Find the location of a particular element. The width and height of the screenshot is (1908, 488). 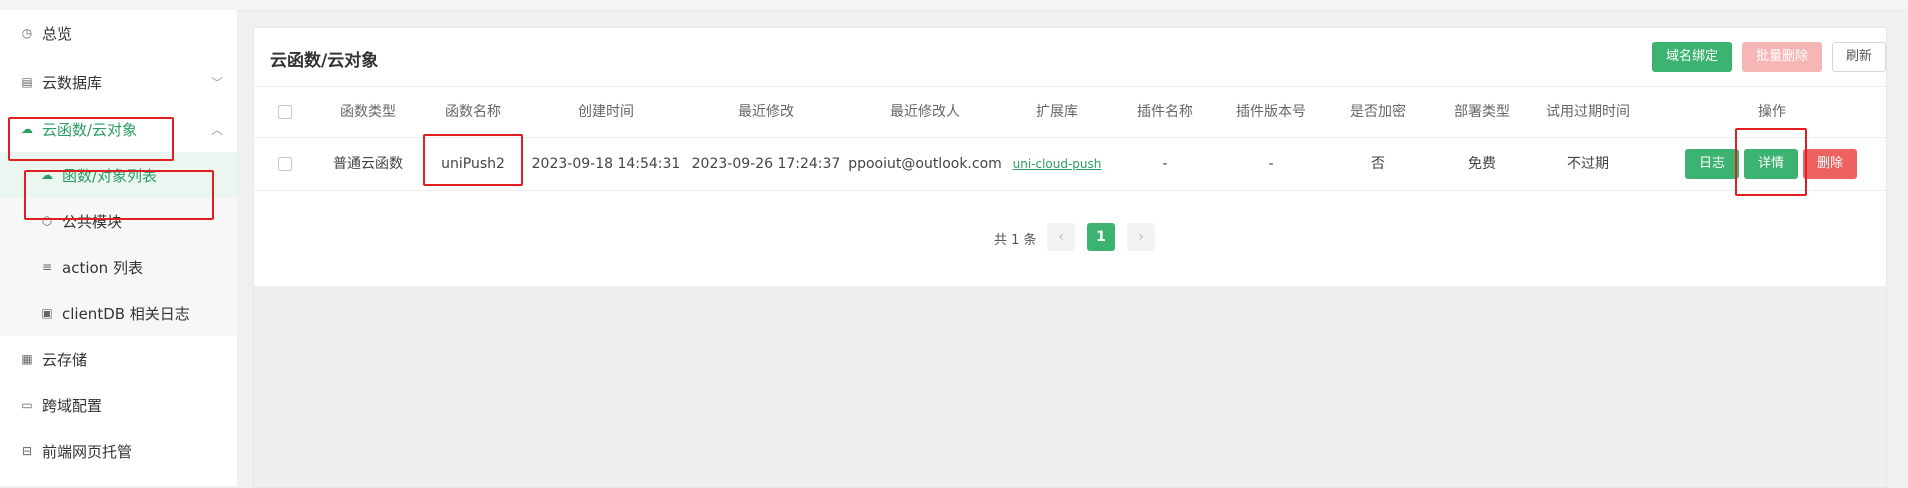

list-icon: ▤ is located at coordinates (27, 82).